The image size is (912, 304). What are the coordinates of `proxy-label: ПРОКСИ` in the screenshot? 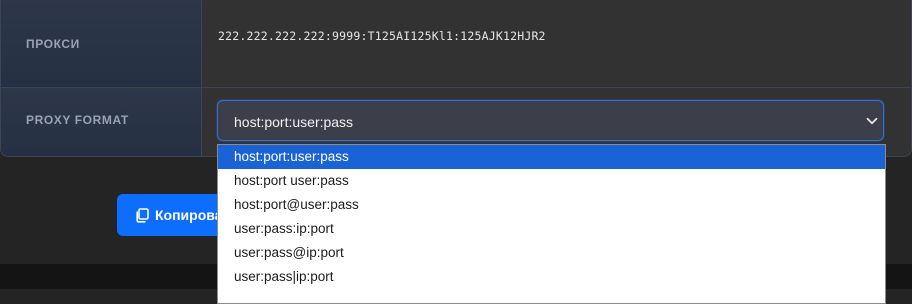 It's located at (53, 44).